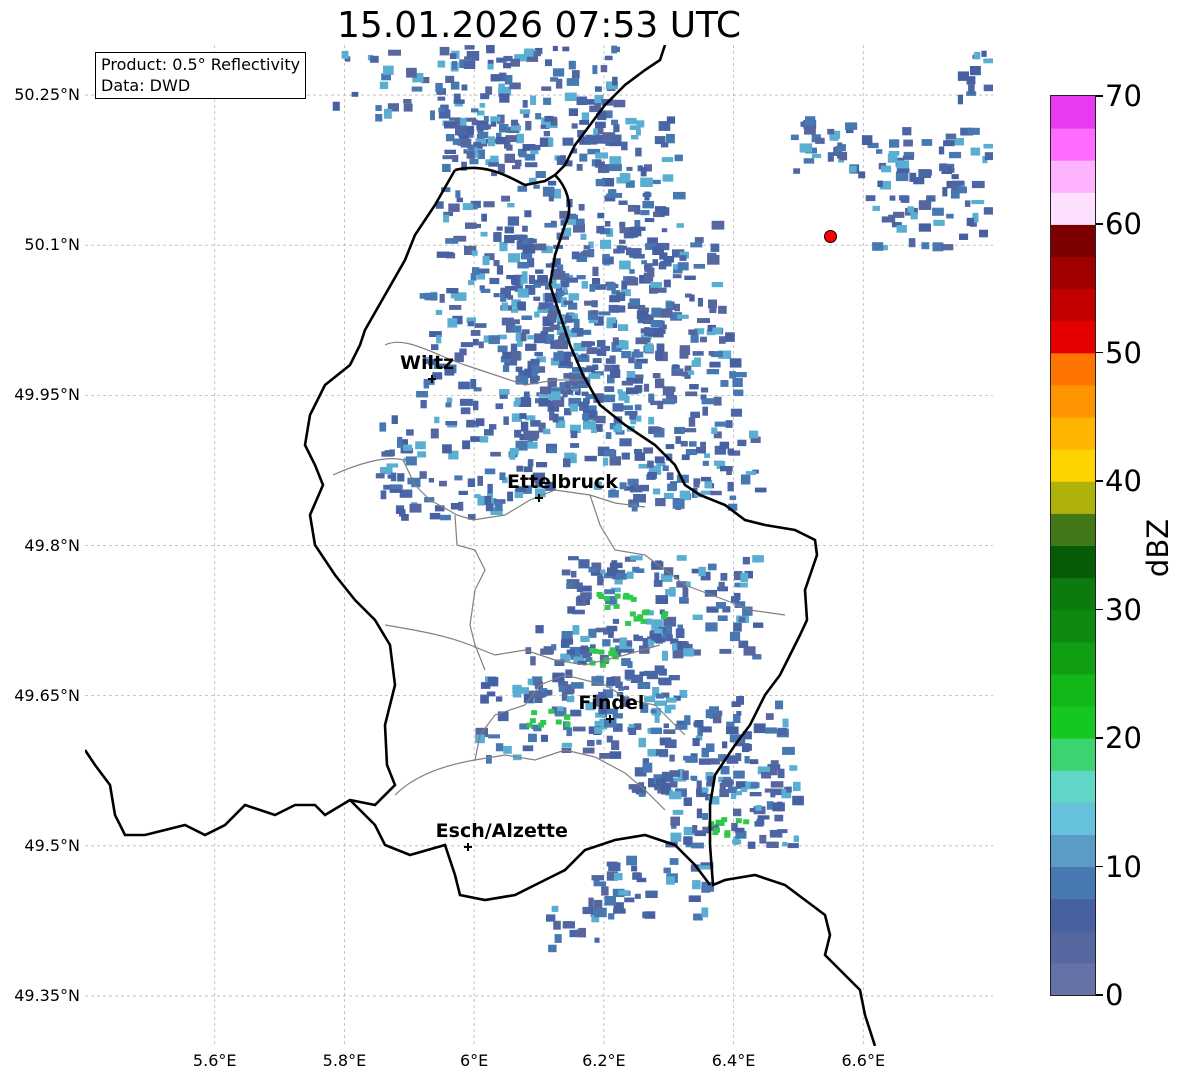 The image size is (1184, 1081). What do you see at coordinates (344, 1060) in the screenshot?
I see `longitude-tick-label: 5.8°E` at bounding box center [344, 1060].